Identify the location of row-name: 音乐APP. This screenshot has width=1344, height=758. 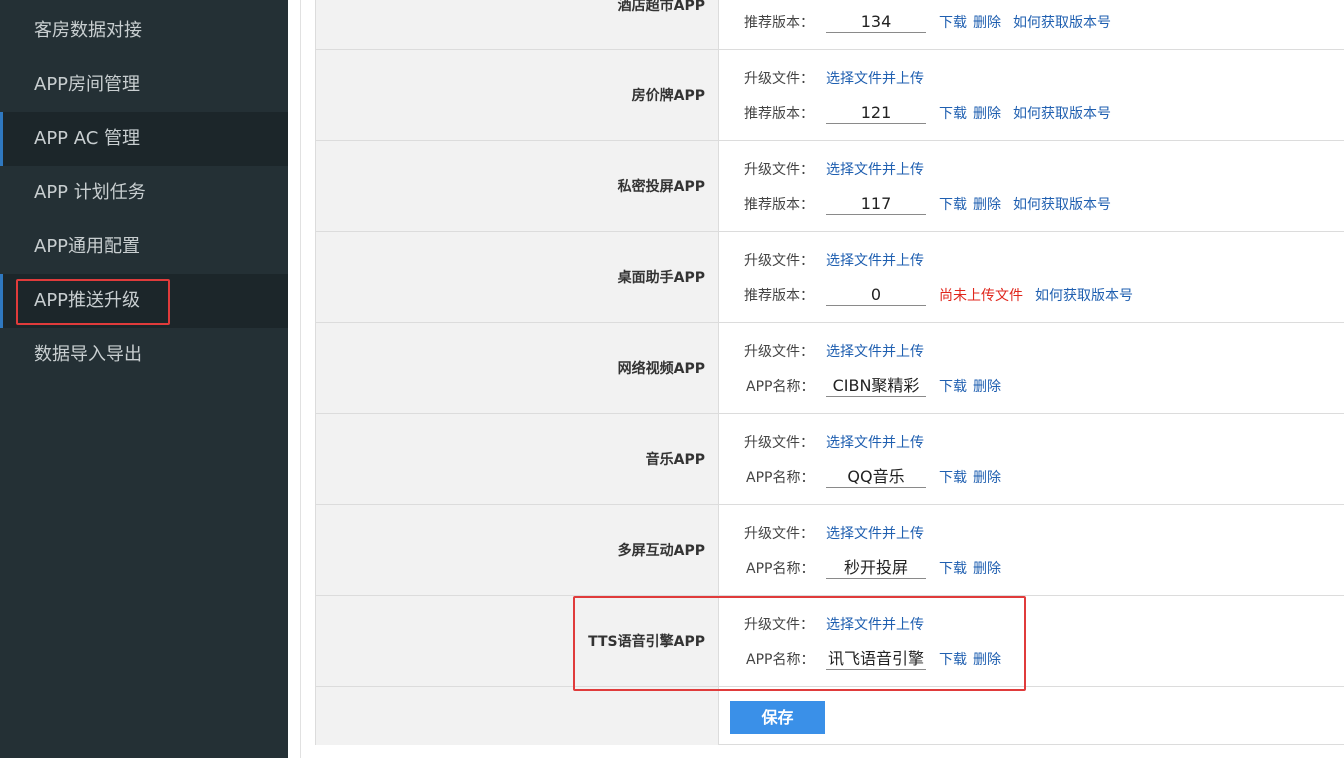
(675, 460).